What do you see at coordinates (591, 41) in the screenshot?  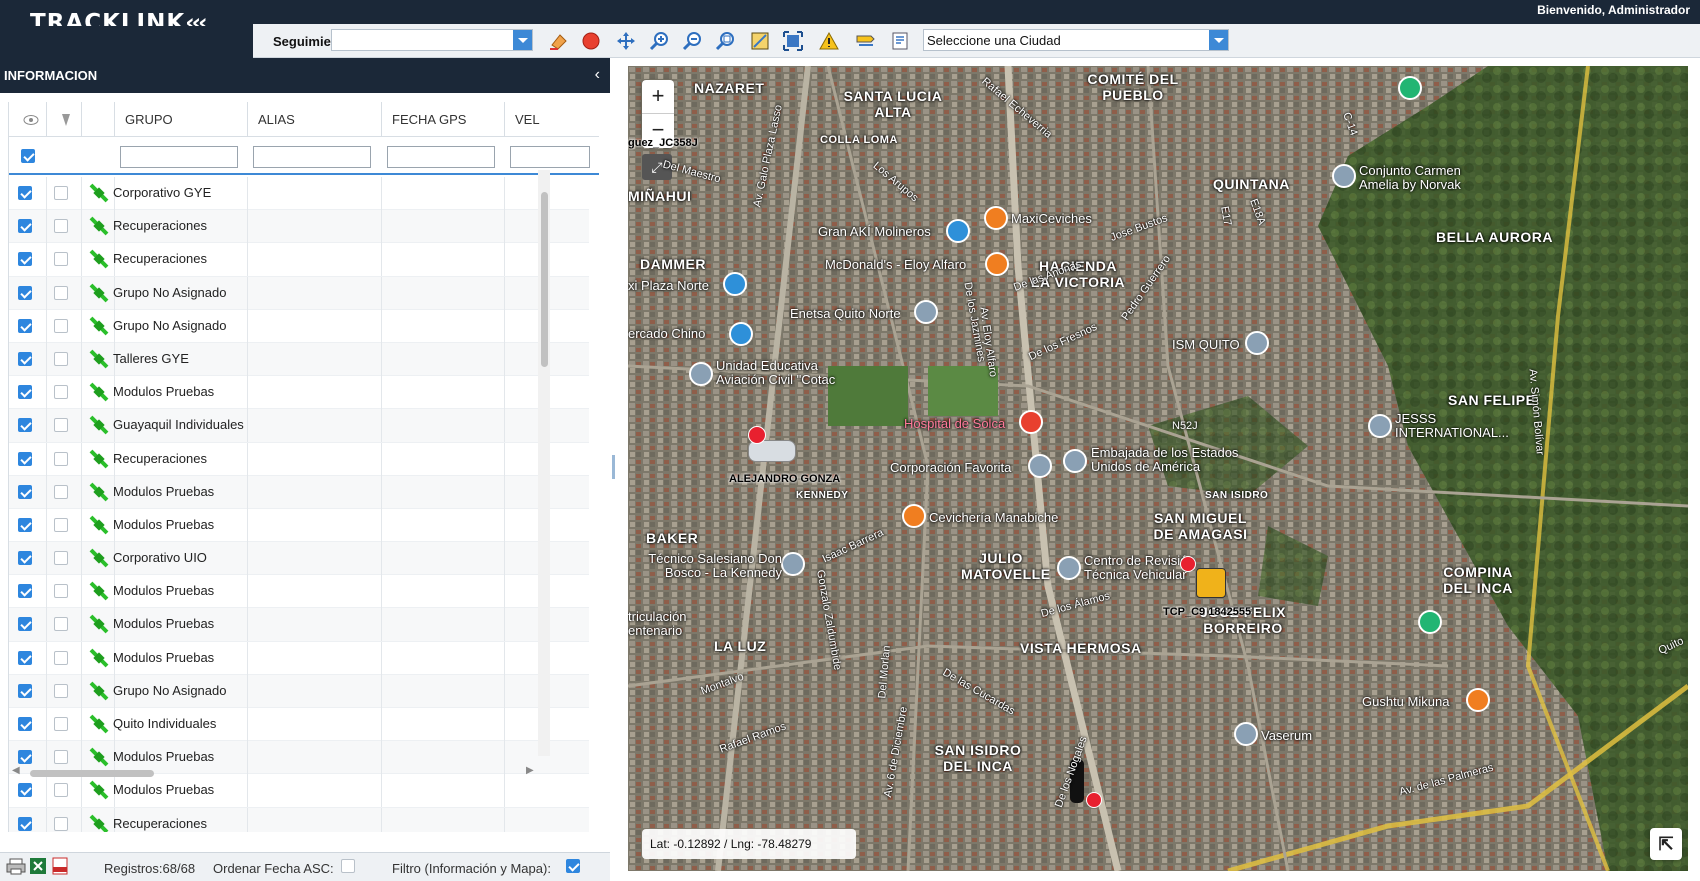 I see `record-icon` at bounding box center [591, 41].